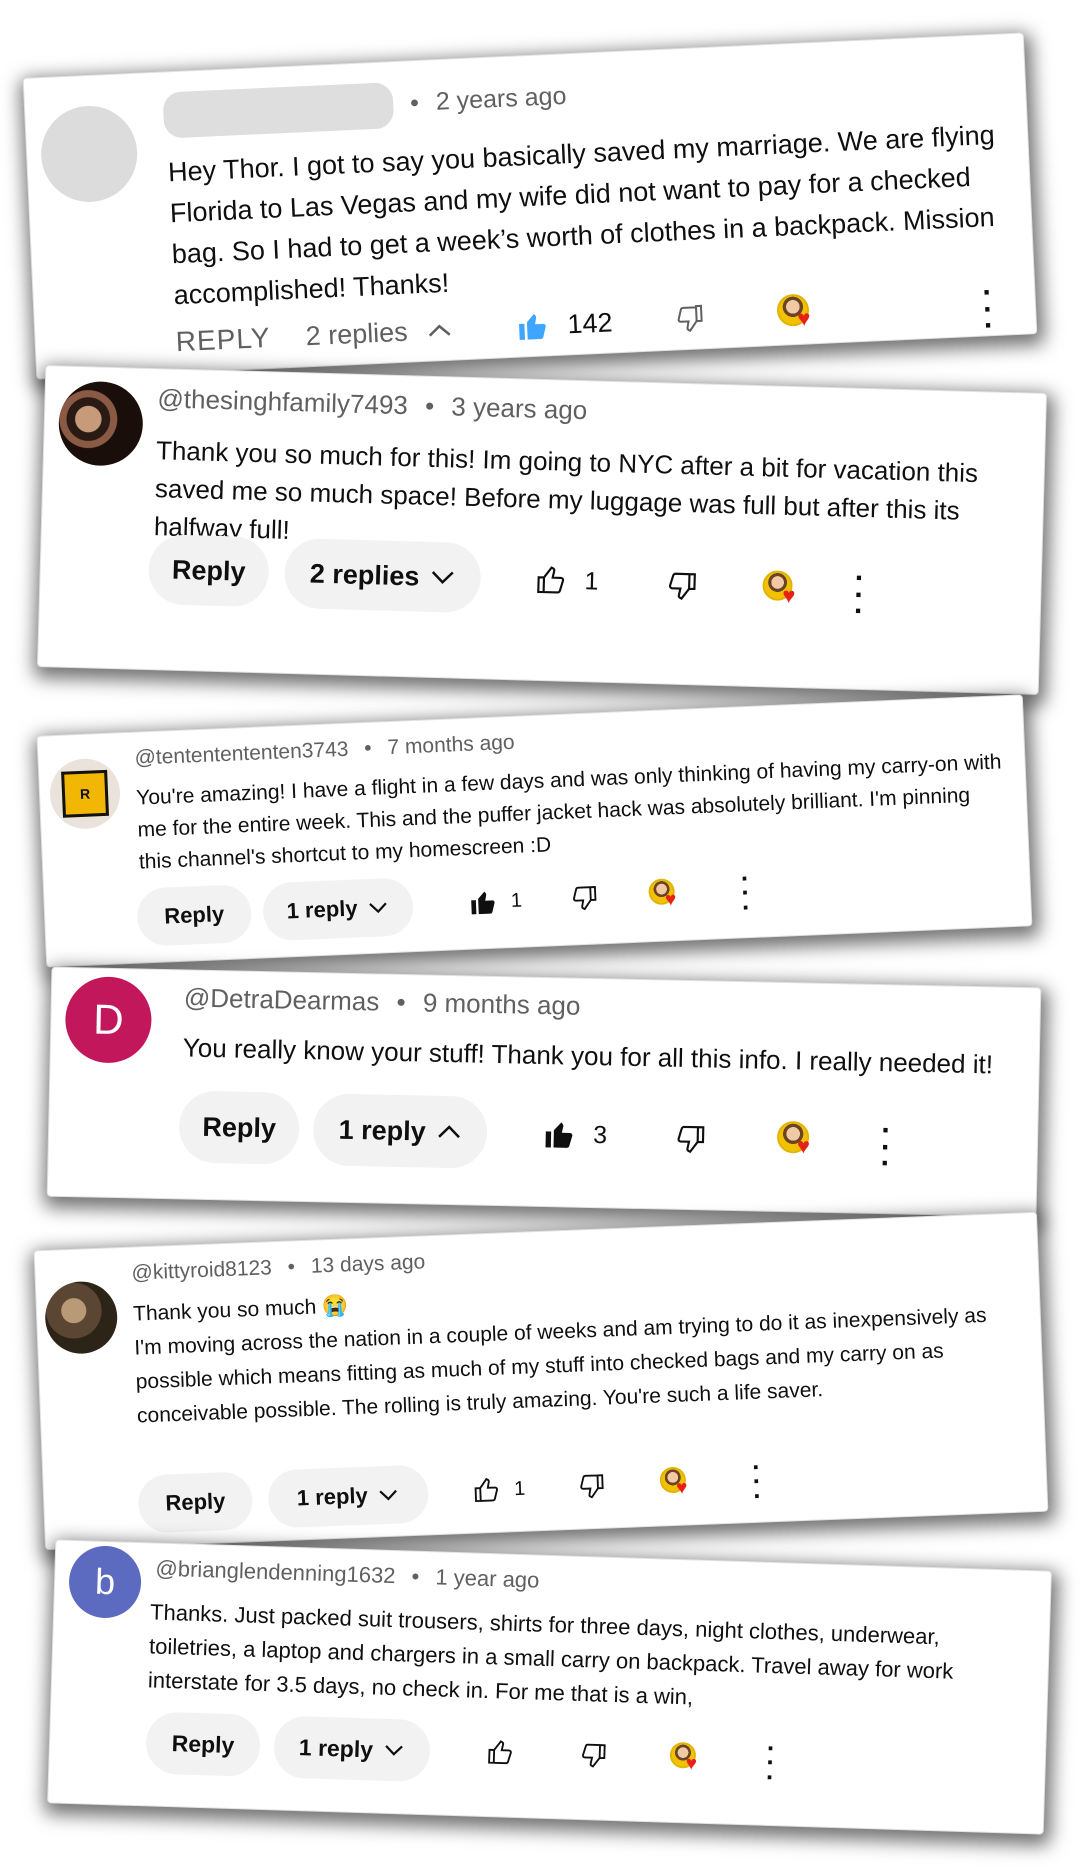 Image resolution: width=1080 pixels, height=1872 pixels. Describe the element at coordinates (278, 110) in the screenshot. I see `redacted-username` at that location.